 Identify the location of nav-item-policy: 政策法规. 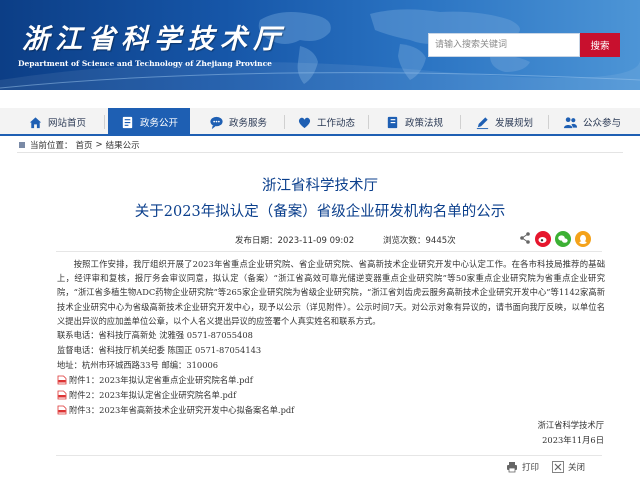
(414, 122).